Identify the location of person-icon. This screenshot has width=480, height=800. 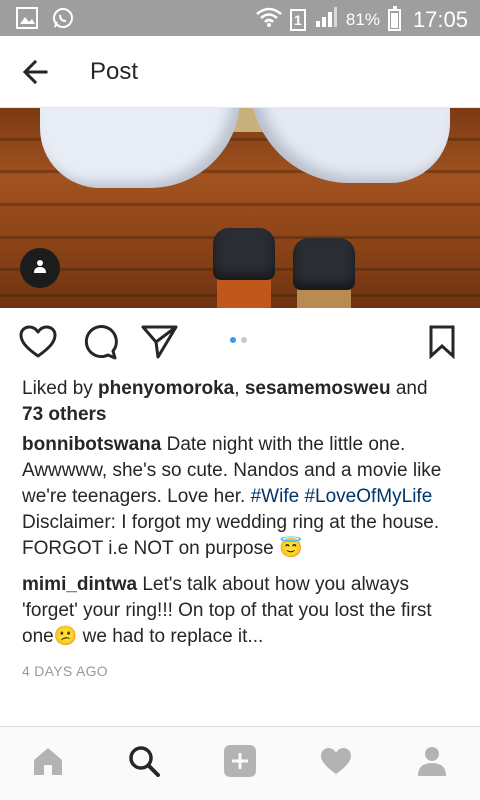
(40, 268).